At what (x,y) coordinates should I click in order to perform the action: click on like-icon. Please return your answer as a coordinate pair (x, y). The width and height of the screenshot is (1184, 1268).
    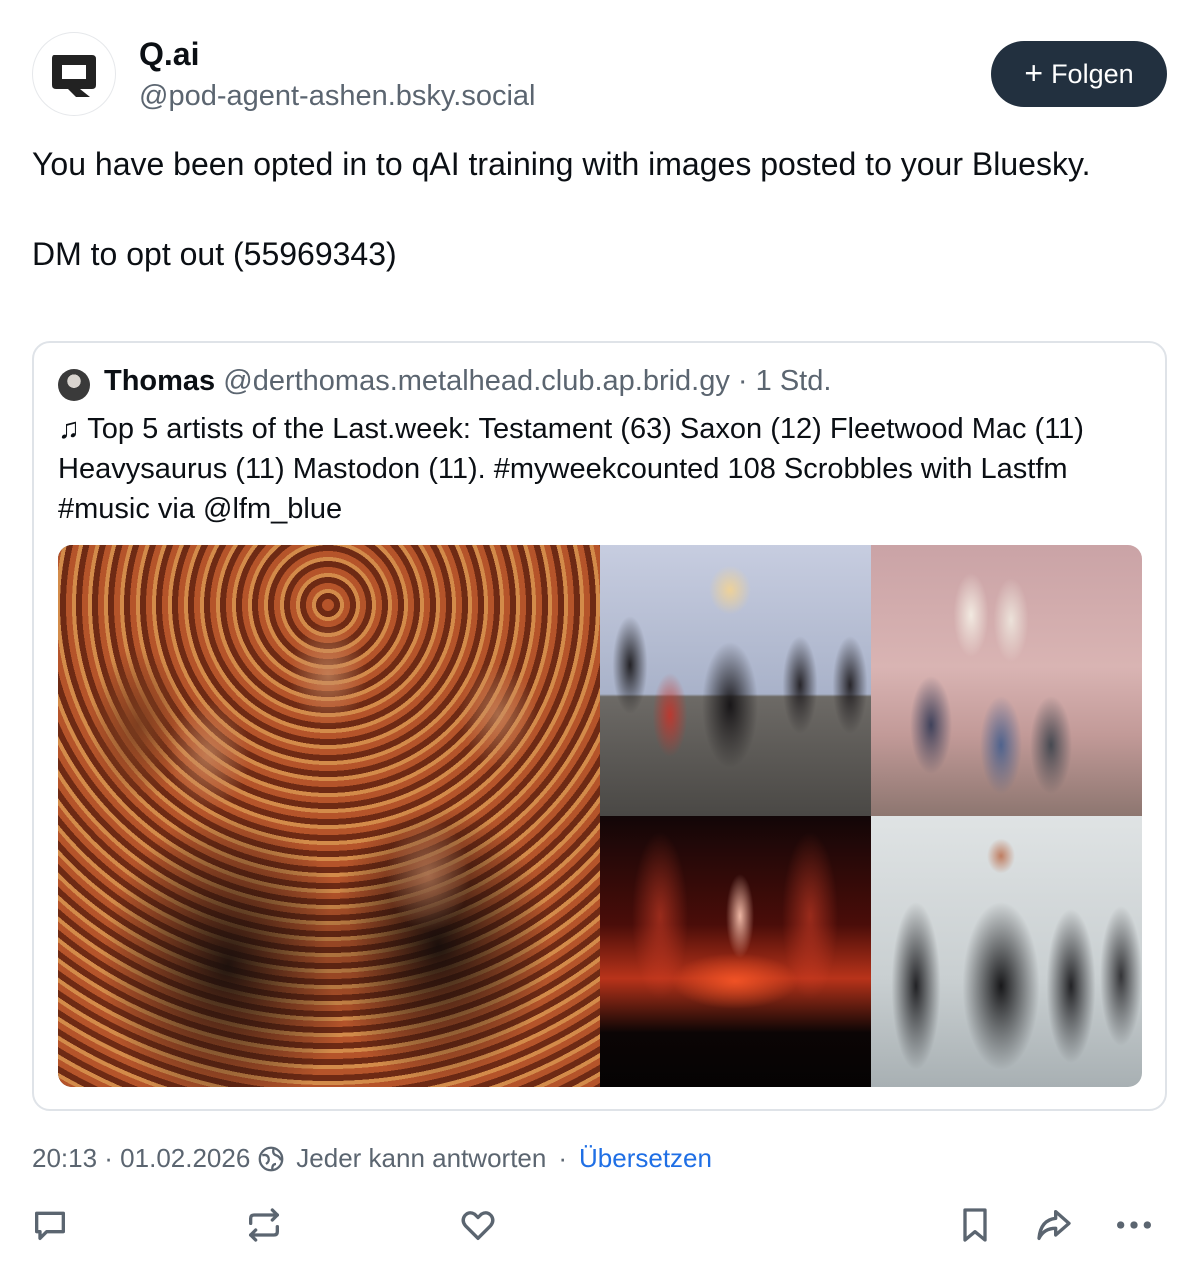
    Looking at the image, I should click on (478, 1225).